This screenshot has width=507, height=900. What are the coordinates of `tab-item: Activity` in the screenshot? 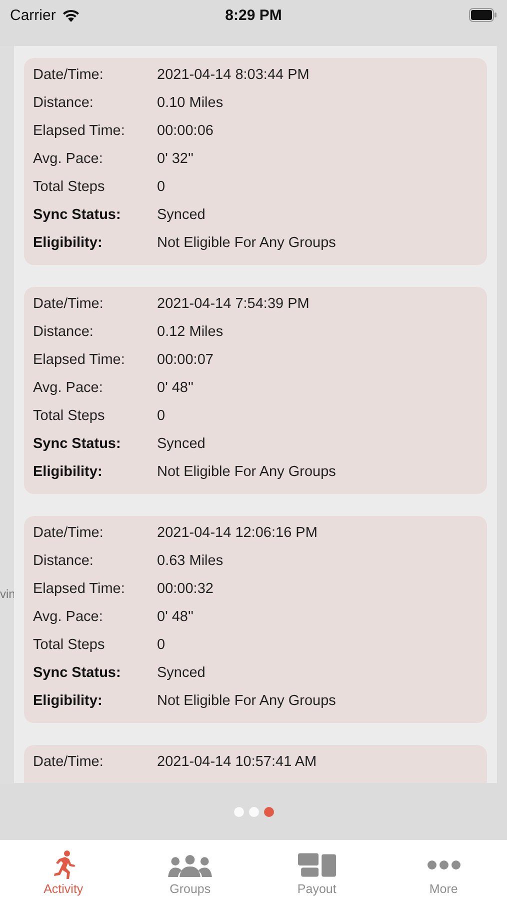 It's located at (63, 870).